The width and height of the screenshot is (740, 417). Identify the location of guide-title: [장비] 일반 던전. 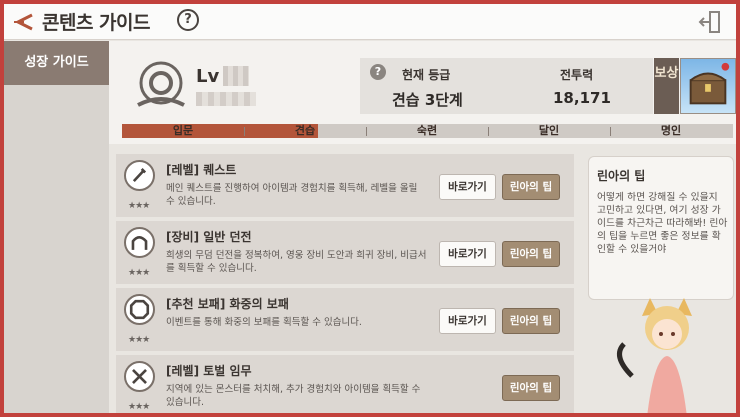
(209, 237).